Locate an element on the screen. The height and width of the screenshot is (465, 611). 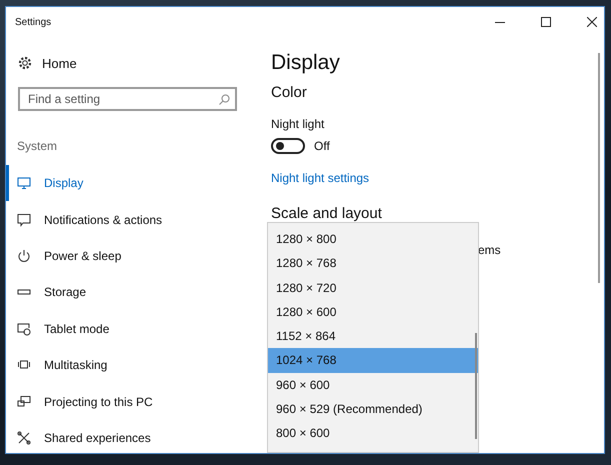
power-icon is located at coordinates (24, 255).